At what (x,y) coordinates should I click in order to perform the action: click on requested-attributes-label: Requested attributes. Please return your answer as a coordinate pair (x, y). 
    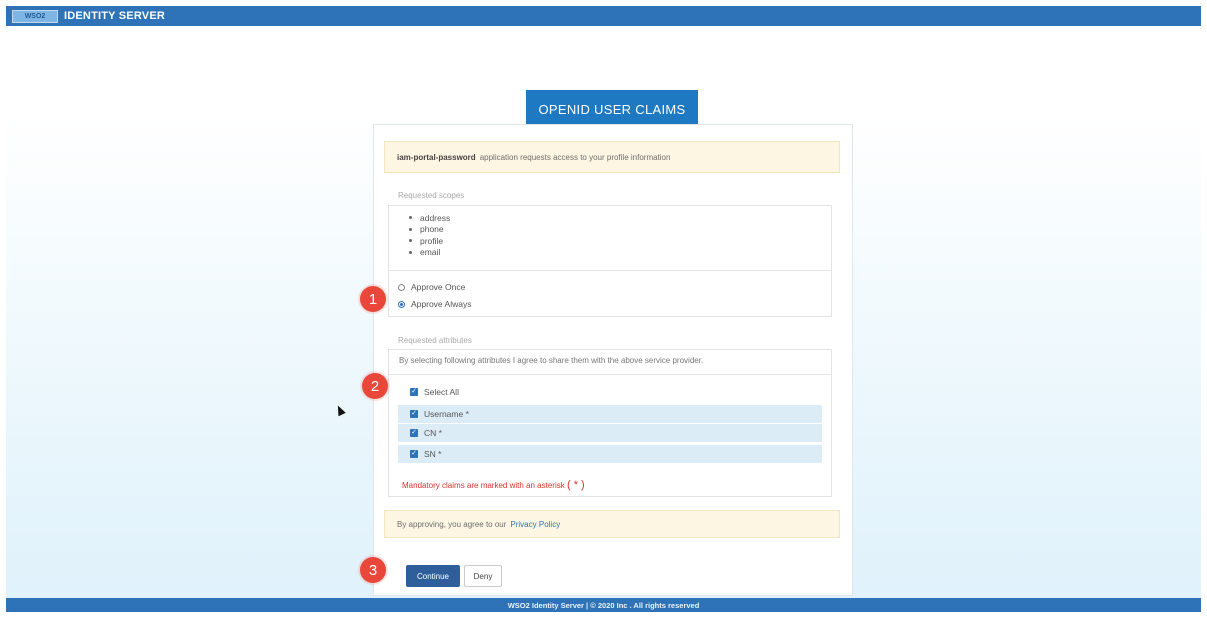
    Looking at the image, I should click on (435, 340).